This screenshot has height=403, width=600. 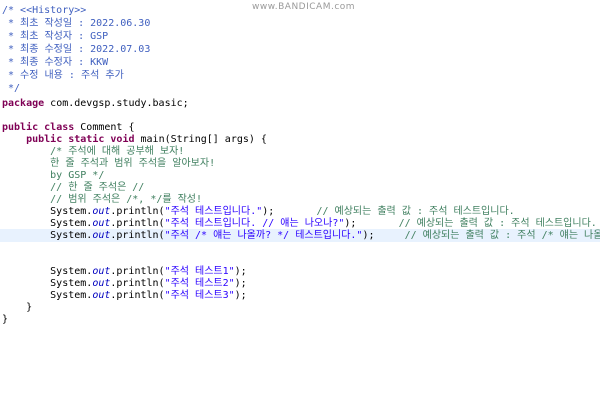 I want to click on header-comment-line: * 최종 수정일 : 2022.07.03, so click(x=76, y=49).